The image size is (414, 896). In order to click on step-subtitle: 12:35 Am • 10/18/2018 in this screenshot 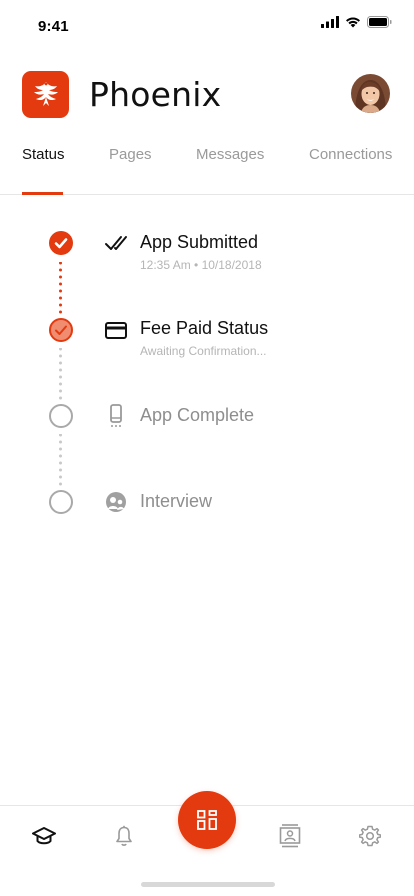, I will do `click(201, 265)`.